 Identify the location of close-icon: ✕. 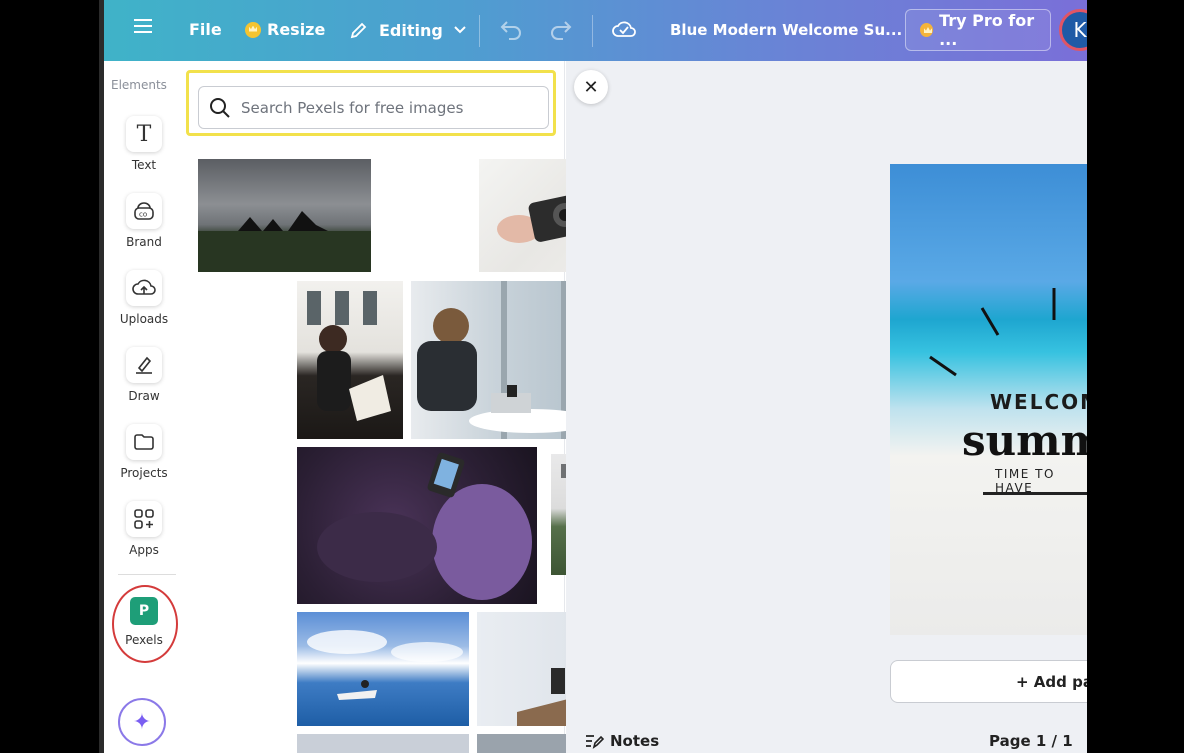
(591, 87).